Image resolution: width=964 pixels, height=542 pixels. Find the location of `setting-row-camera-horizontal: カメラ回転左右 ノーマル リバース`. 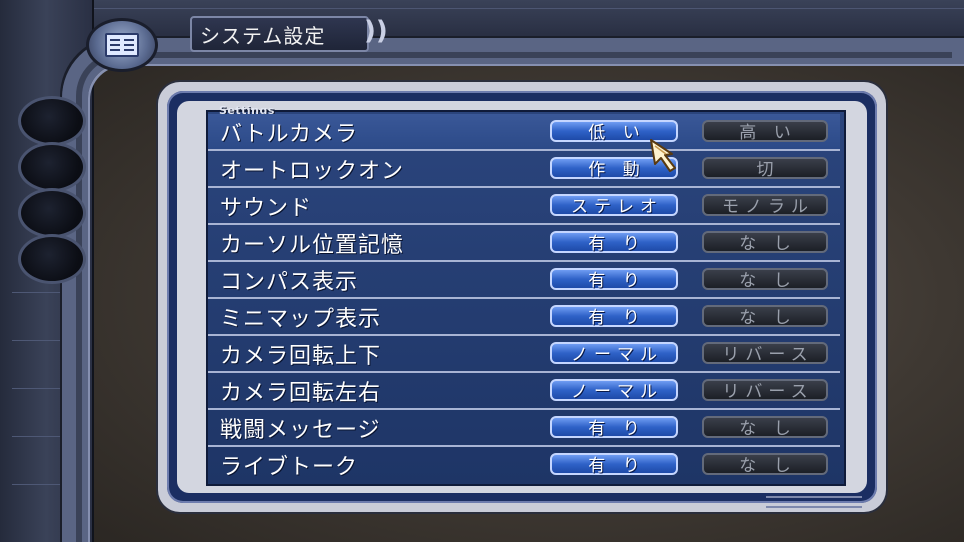

setting-row-camera-horizontal: カメラ回転左右 ノーマル リバース is located at coordinates (524, 391).